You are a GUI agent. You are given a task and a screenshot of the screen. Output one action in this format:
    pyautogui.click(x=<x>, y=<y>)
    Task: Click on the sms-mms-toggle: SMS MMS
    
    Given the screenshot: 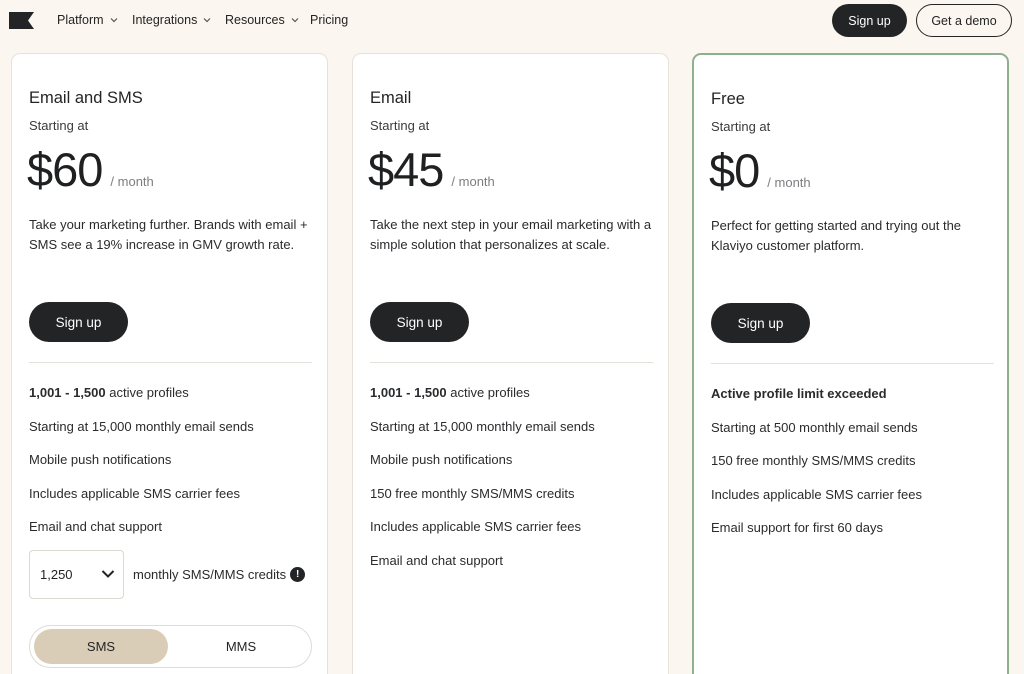 What is the action you would take?
    pyautogui.click(x=170, y=646)
    